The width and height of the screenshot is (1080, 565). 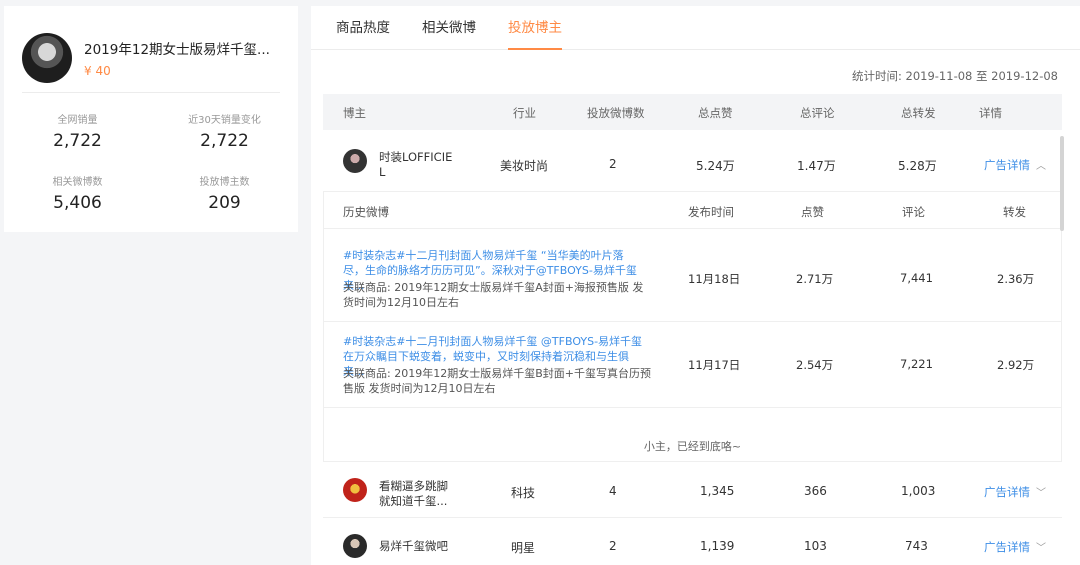 I want to click on stat-total-sales: 全网销量 2,722, so click(x=77, y=142).